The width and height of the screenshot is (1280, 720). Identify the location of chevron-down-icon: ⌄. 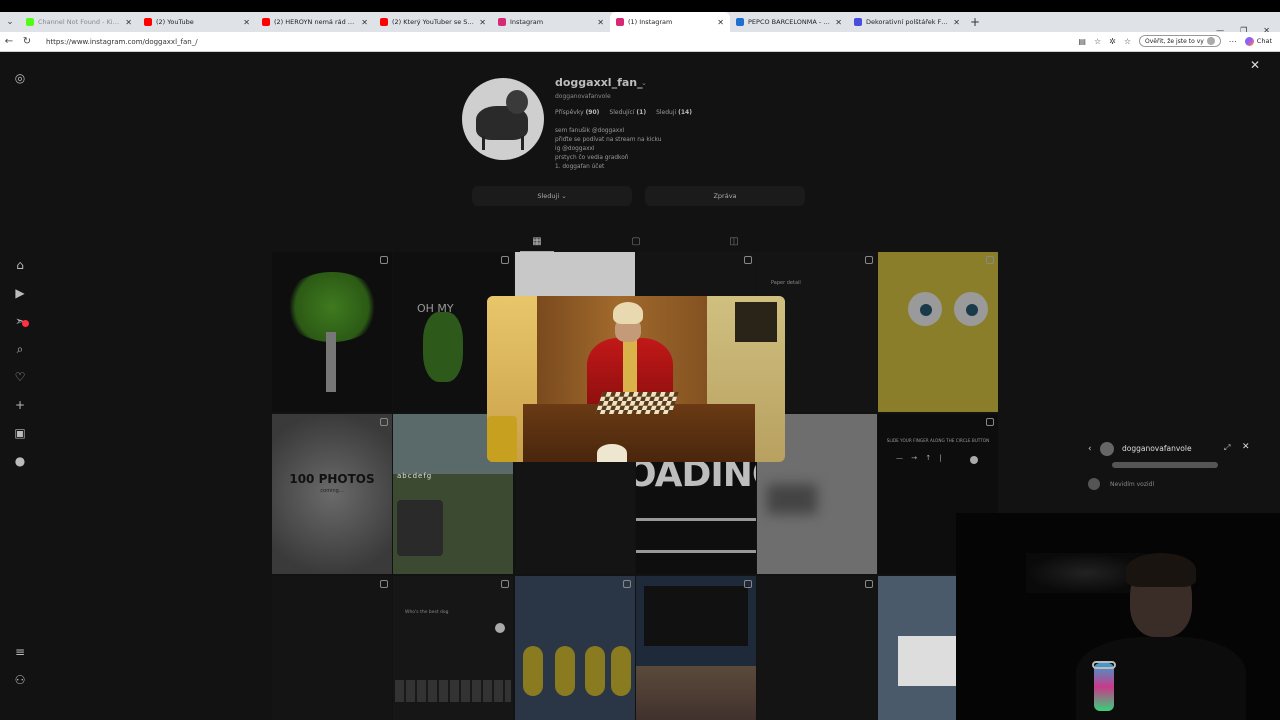
(644, 83).